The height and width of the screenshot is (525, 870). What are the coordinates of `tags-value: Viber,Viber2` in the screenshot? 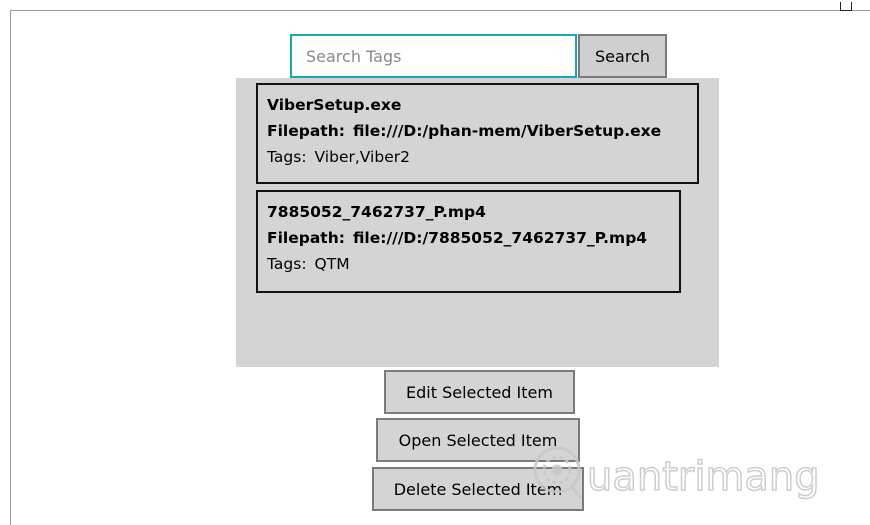 It's located at (362, 157).